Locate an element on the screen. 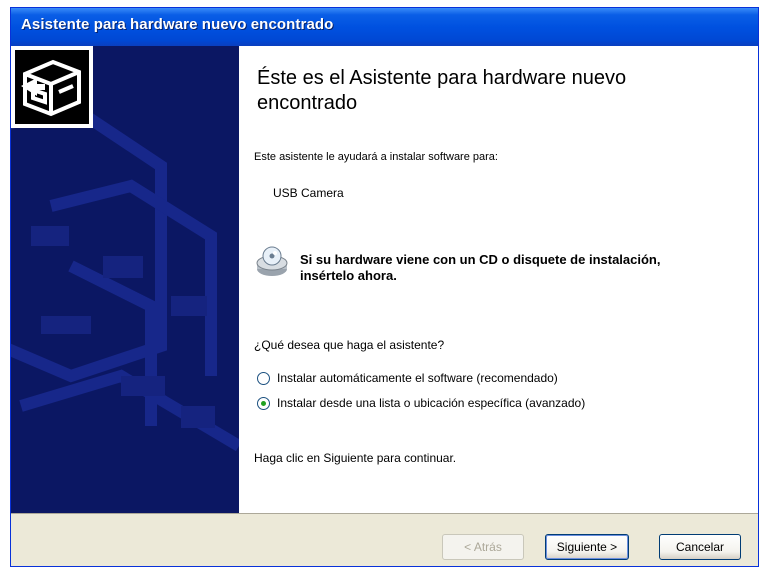 The width and height of the screenshot is (766, 572). radio-auto-install is located at coordinates (263, 378).